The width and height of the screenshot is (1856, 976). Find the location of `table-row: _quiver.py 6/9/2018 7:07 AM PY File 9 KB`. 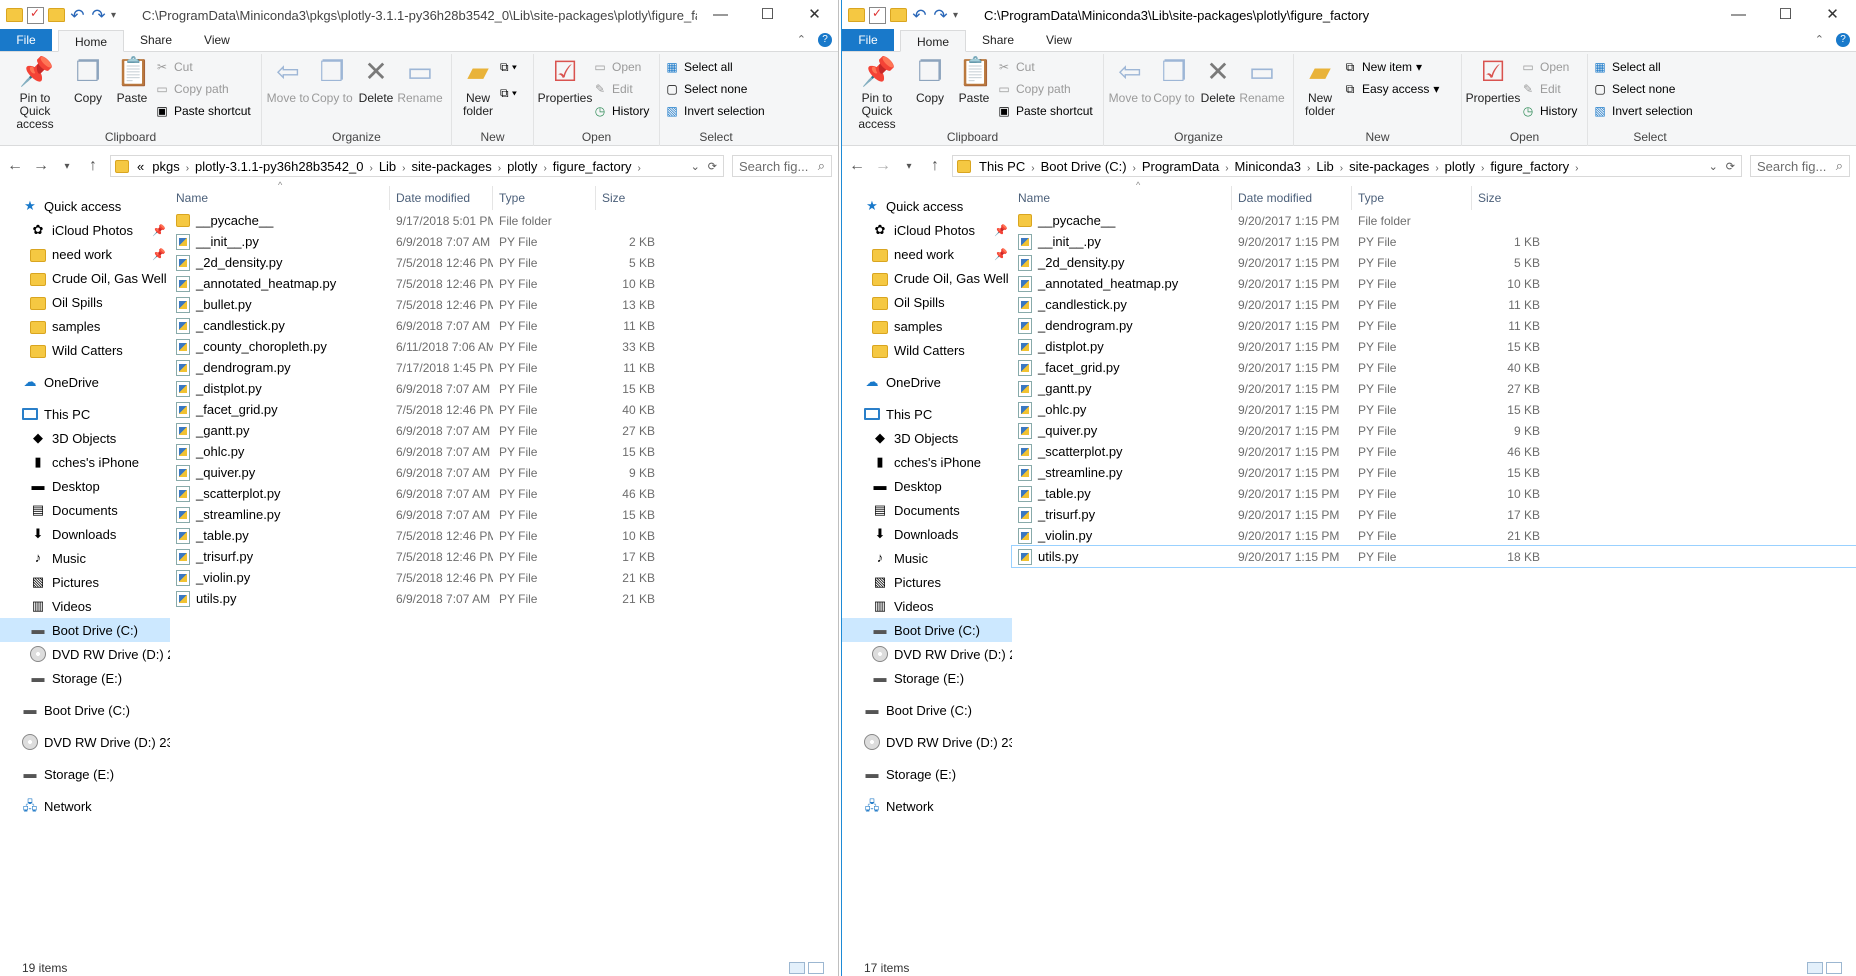

table-row: _quiver.py 6/9/2018 7:07 AM PY File 9 KB is located at coordinates (504, 472).